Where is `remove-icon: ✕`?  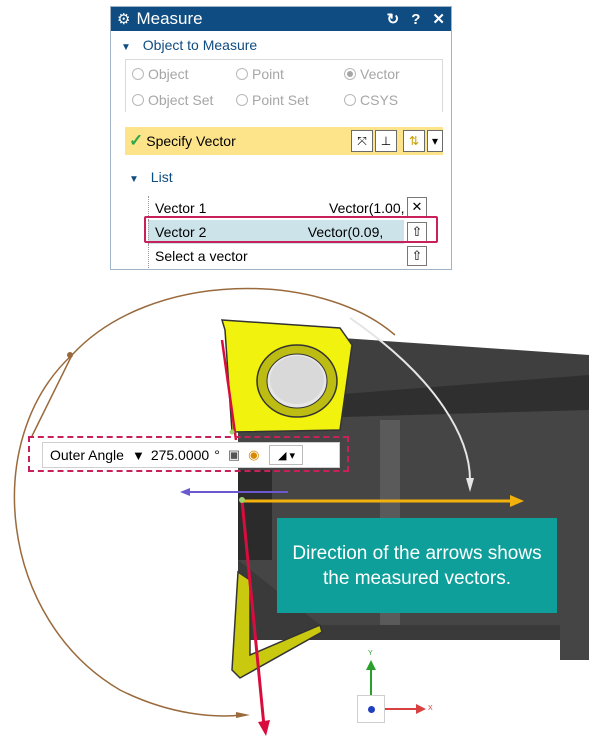
remove-icon: ✕ is located at coordinates (417, 207).